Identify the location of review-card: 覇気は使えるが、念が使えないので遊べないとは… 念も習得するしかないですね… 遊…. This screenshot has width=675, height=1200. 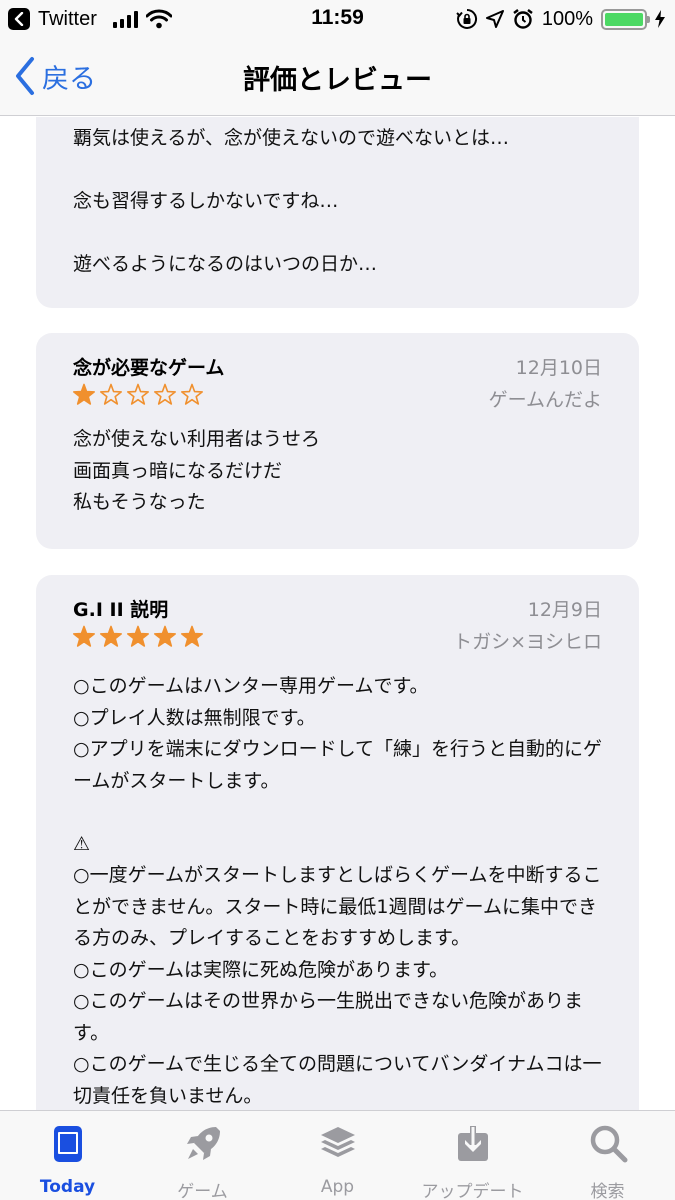
(337, 212).